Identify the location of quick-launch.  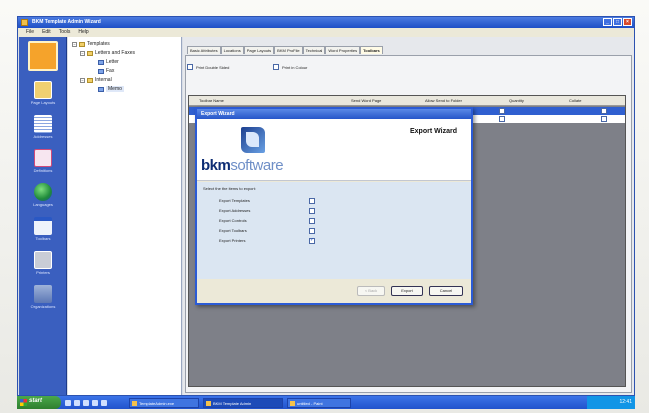
(86, 402).